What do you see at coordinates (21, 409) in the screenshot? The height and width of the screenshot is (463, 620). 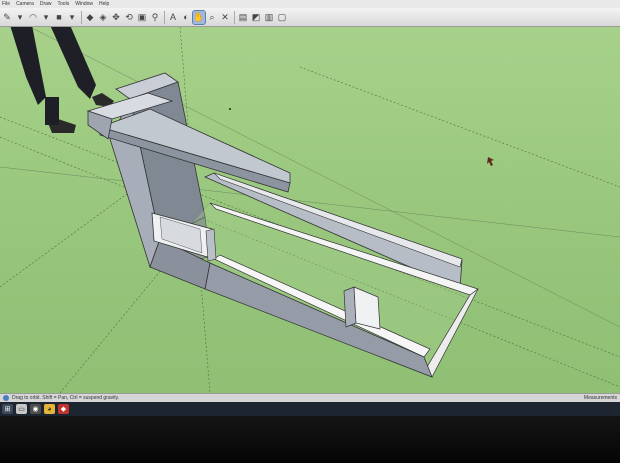 I see `file-explorer-icon: ▭` at bounding box center [21, 409].